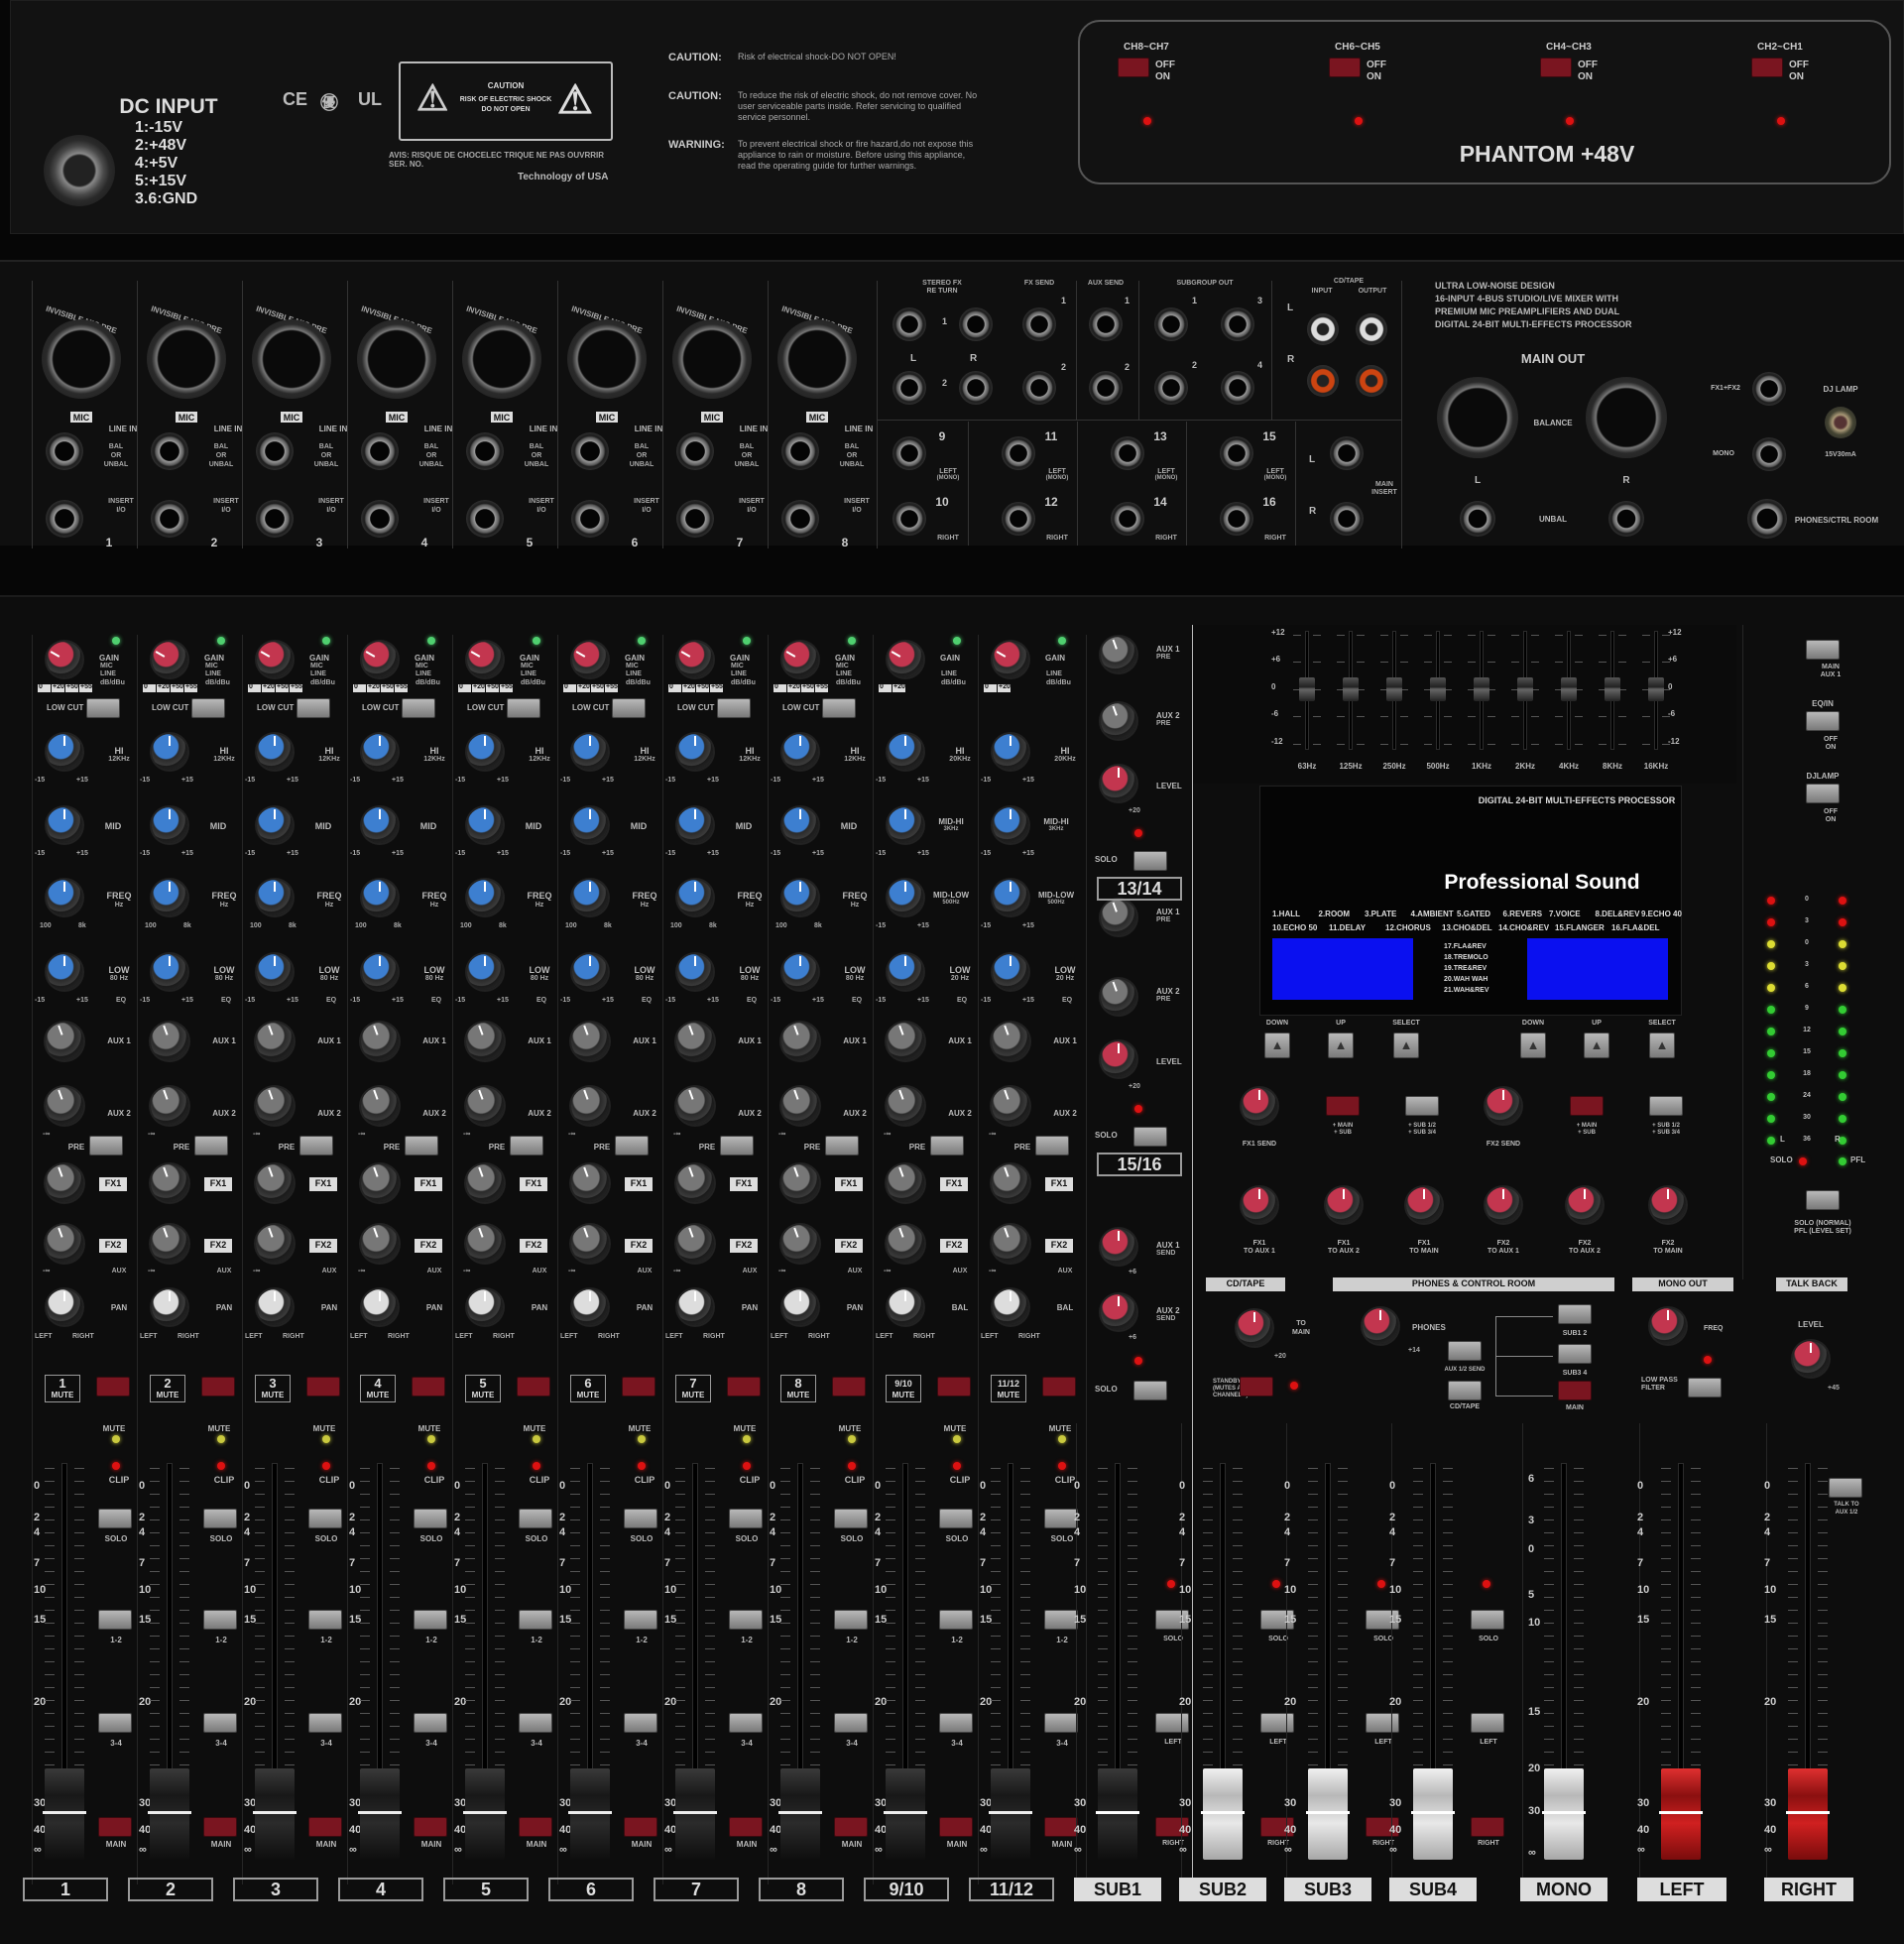  I want to click on fx-return-L1, so click(909, 324).